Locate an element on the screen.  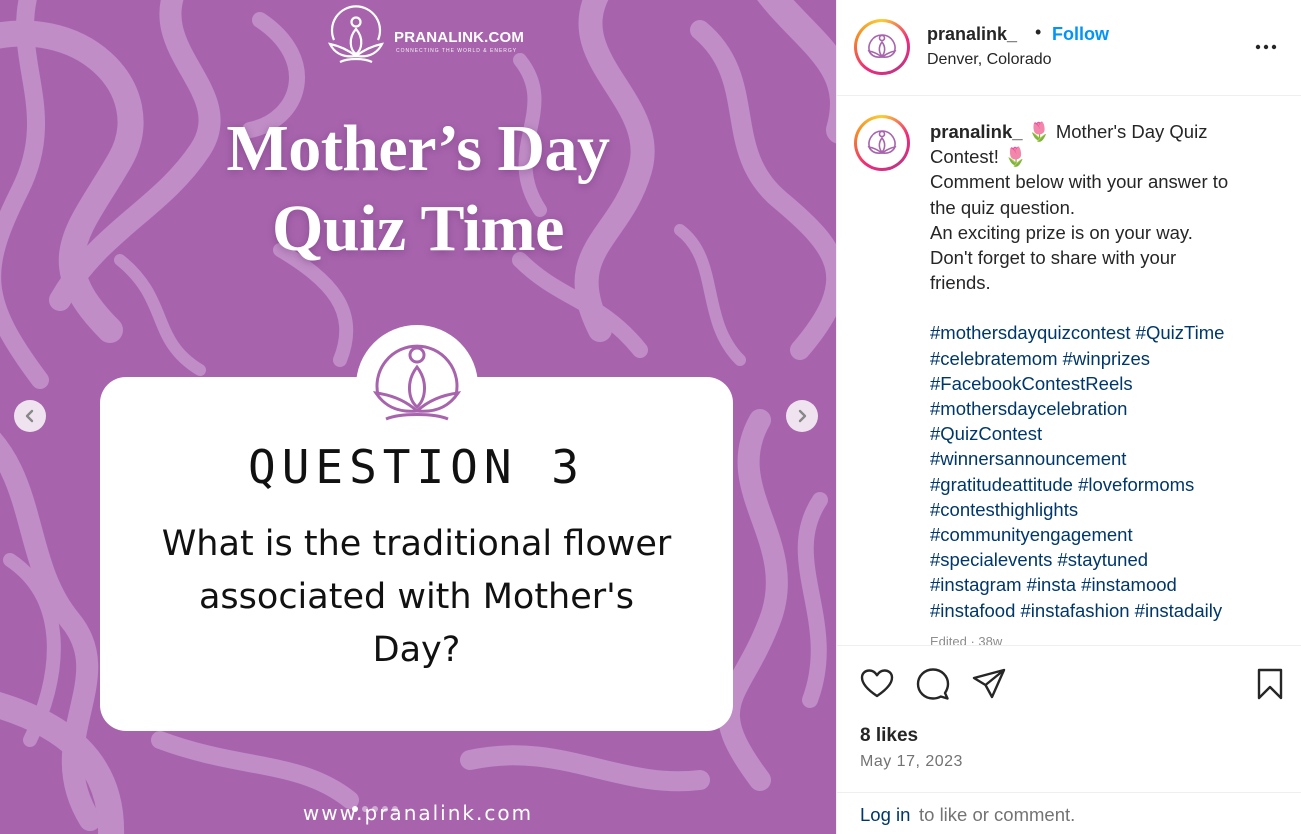
hashtag-line: #mothersdayquizcontest #QuizTime is located at coordinates (1105, 332).